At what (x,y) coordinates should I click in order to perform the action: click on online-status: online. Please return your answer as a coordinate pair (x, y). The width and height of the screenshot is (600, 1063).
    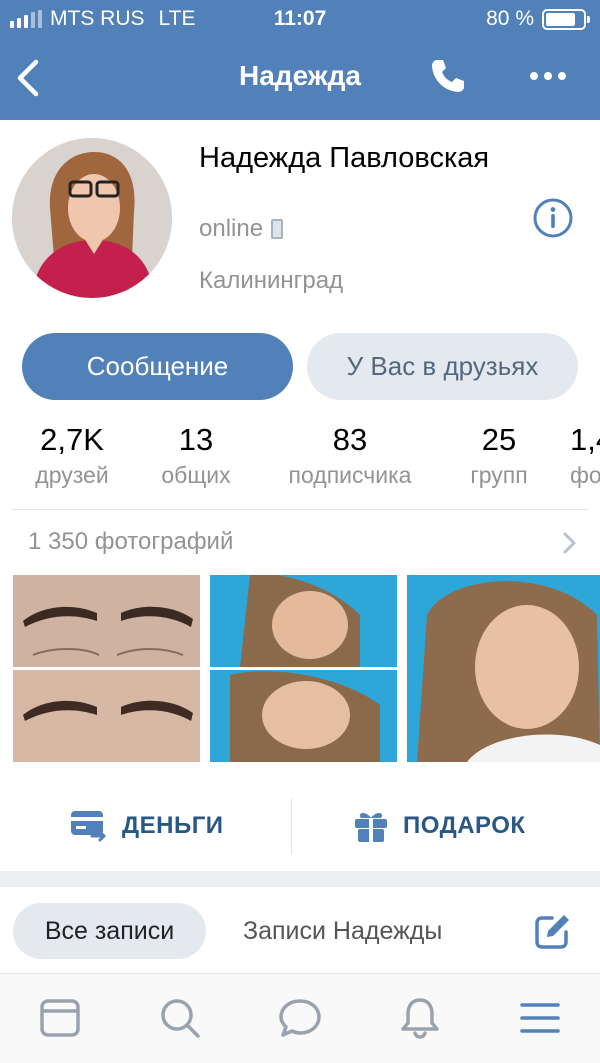
    Looking at the image, I should click on (241, 229).